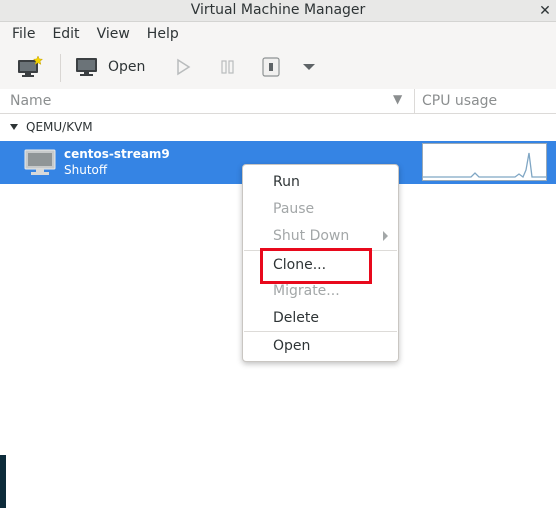 Image resolution: width=556 pixels, height=508 pixels. I want to click on close-button: ✕, so click(545, 10).